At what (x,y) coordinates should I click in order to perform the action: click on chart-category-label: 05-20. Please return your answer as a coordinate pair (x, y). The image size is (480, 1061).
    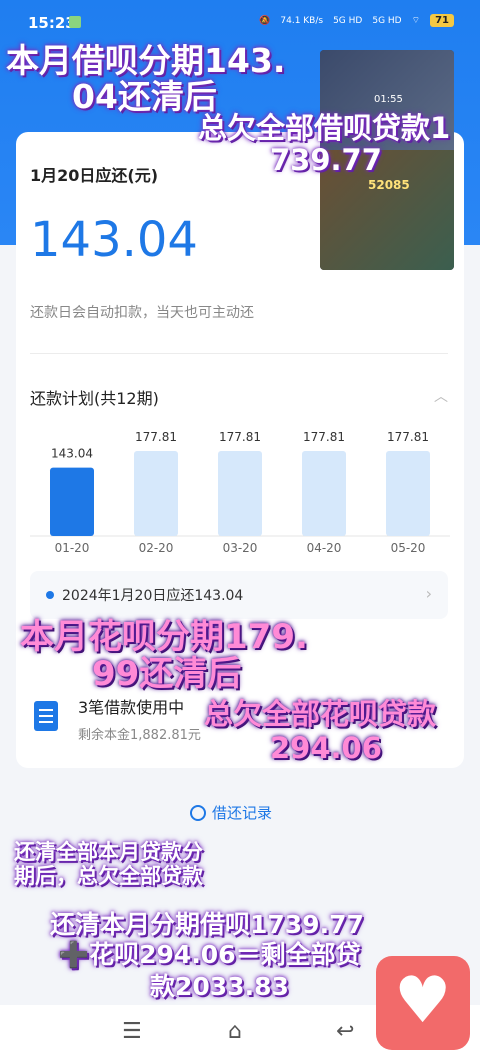
    Looking at the image, I should click on (408, 548).